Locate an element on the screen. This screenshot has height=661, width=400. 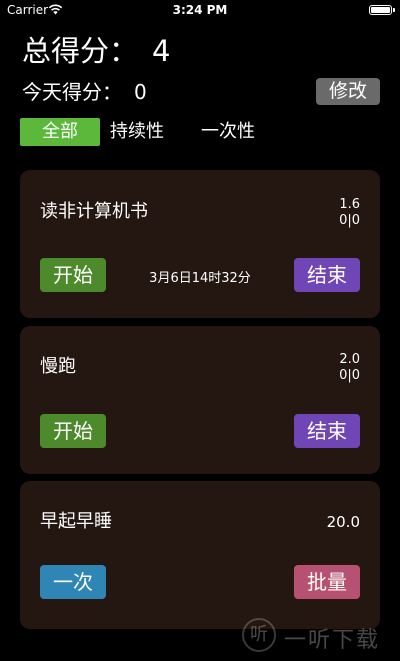
battery-icon is located at coordinates (382, 10).